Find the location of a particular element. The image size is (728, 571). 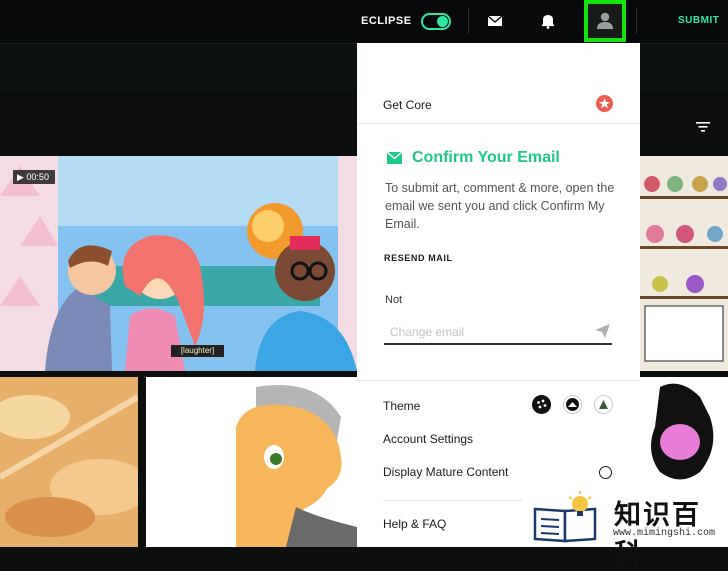

theme-label: Theme is located at coordinates (402, 406).